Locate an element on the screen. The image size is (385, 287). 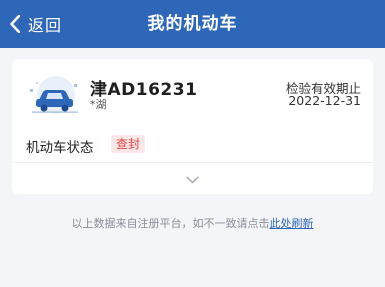
inspection-date: 2022-12-31 is located at coordinates (324, 100).